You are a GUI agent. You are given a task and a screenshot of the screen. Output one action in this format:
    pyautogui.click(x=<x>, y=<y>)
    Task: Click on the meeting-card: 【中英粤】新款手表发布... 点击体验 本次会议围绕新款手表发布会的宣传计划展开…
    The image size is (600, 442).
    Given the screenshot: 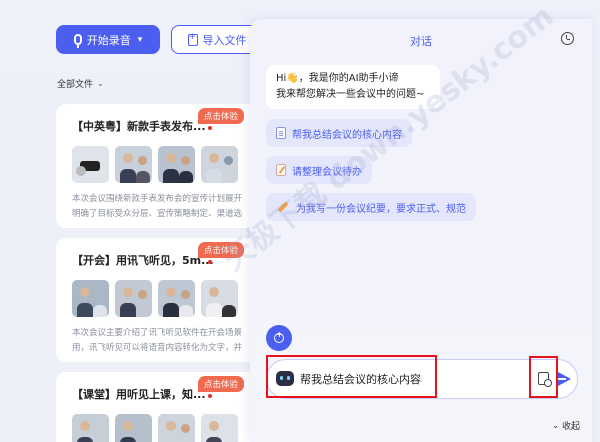 What is the action you would take?
    pyautogui.click(x=159, y=166)
    